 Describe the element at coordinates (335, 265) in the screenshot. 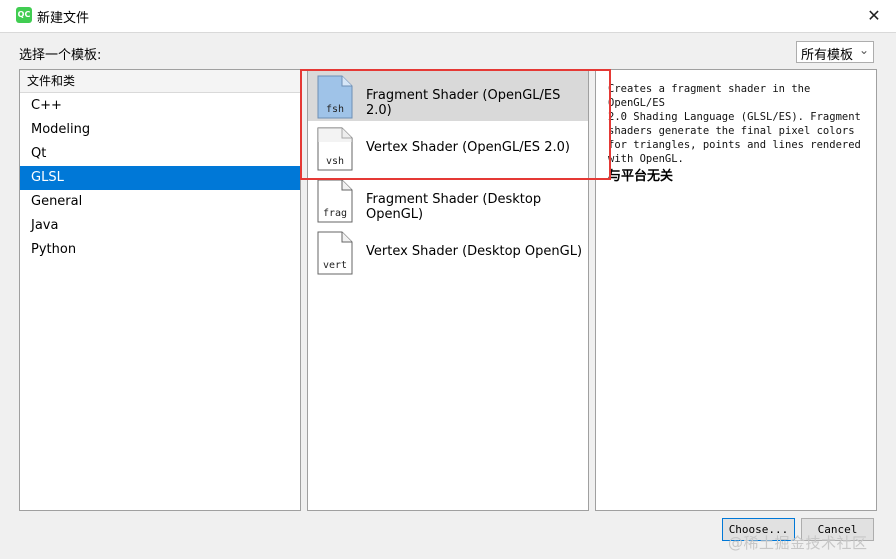

I see `file-extension-label: vert` at that location.